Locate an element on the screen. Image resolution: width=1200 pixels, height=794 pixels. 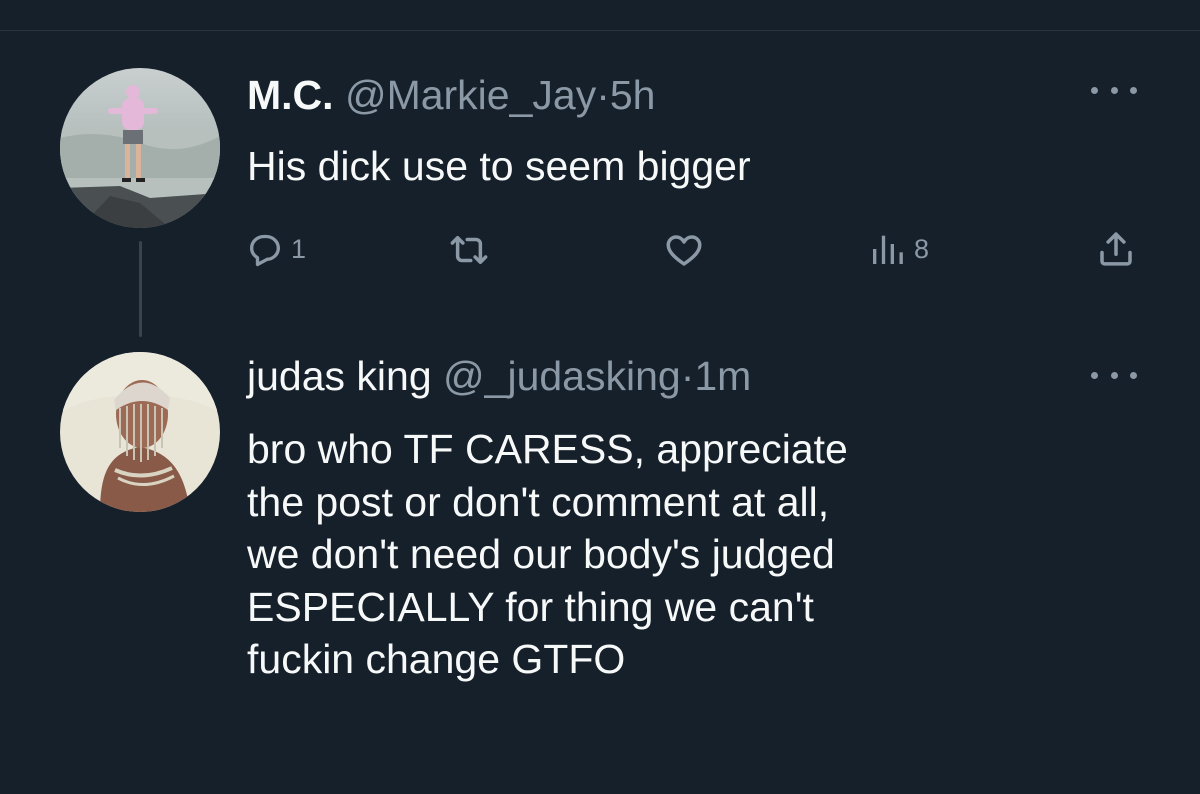
user-handle: @Markie_Jay is located at coordinates (470, 95).